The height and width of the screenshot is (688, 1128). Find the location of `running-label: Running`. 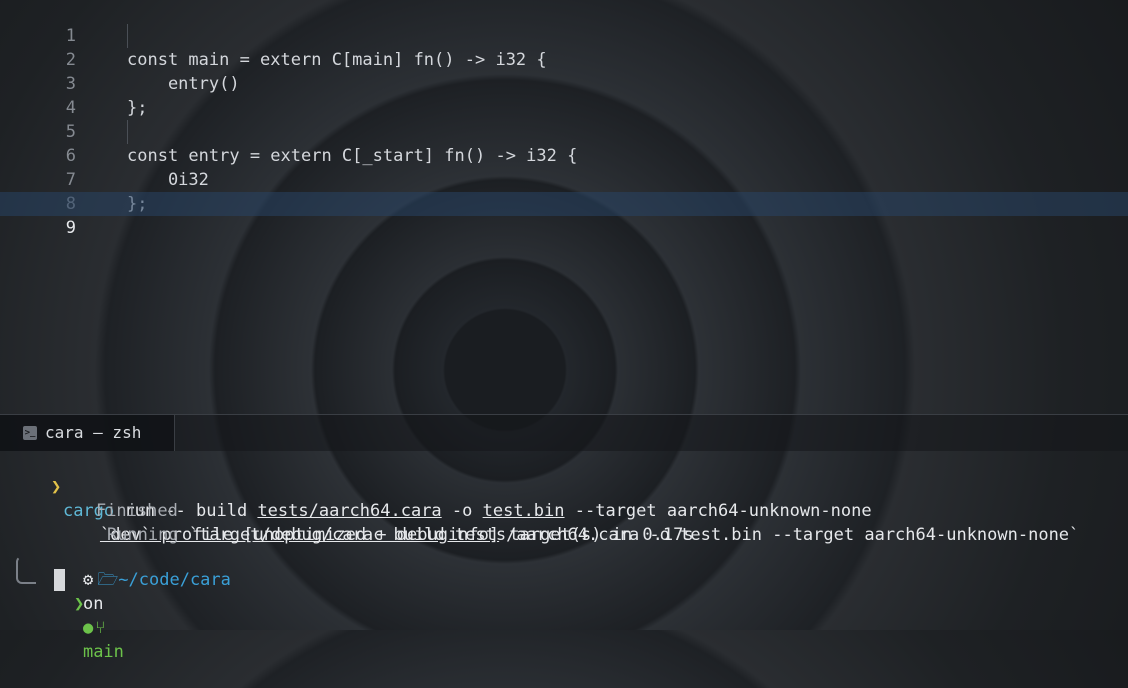

running-label: Running is located at coordinates (142, 535).